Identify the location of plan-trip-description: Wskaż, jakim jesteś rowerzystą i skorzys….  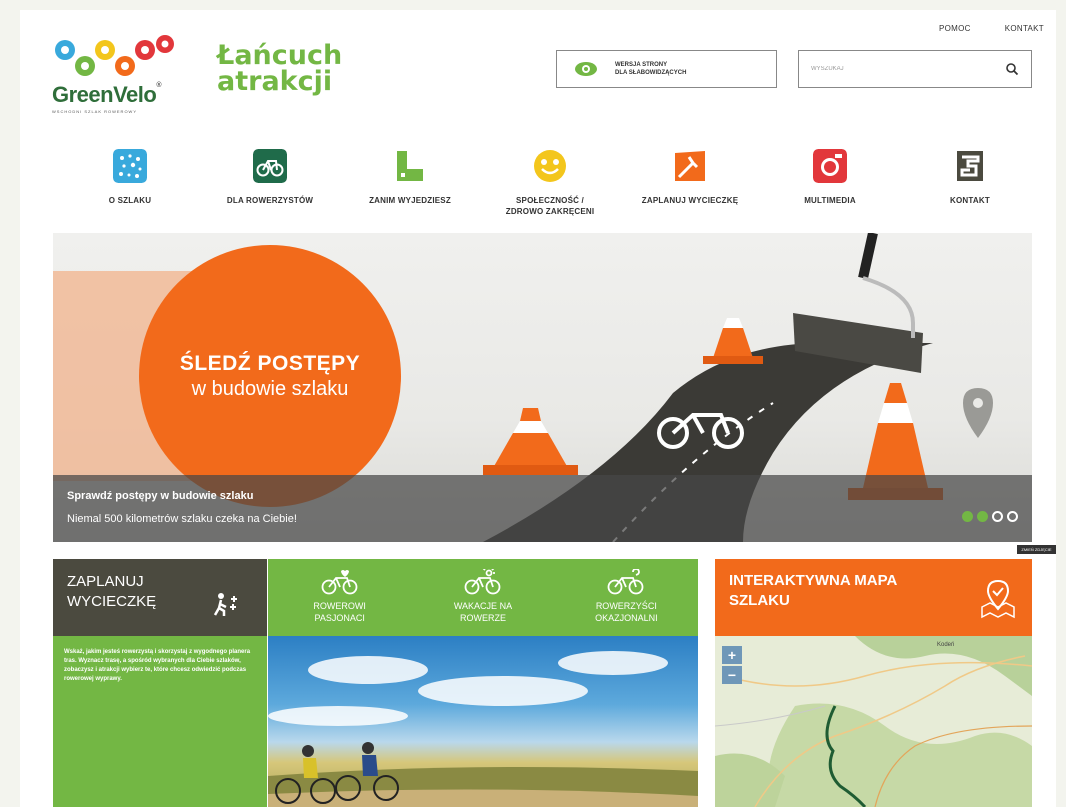
(160, 721).